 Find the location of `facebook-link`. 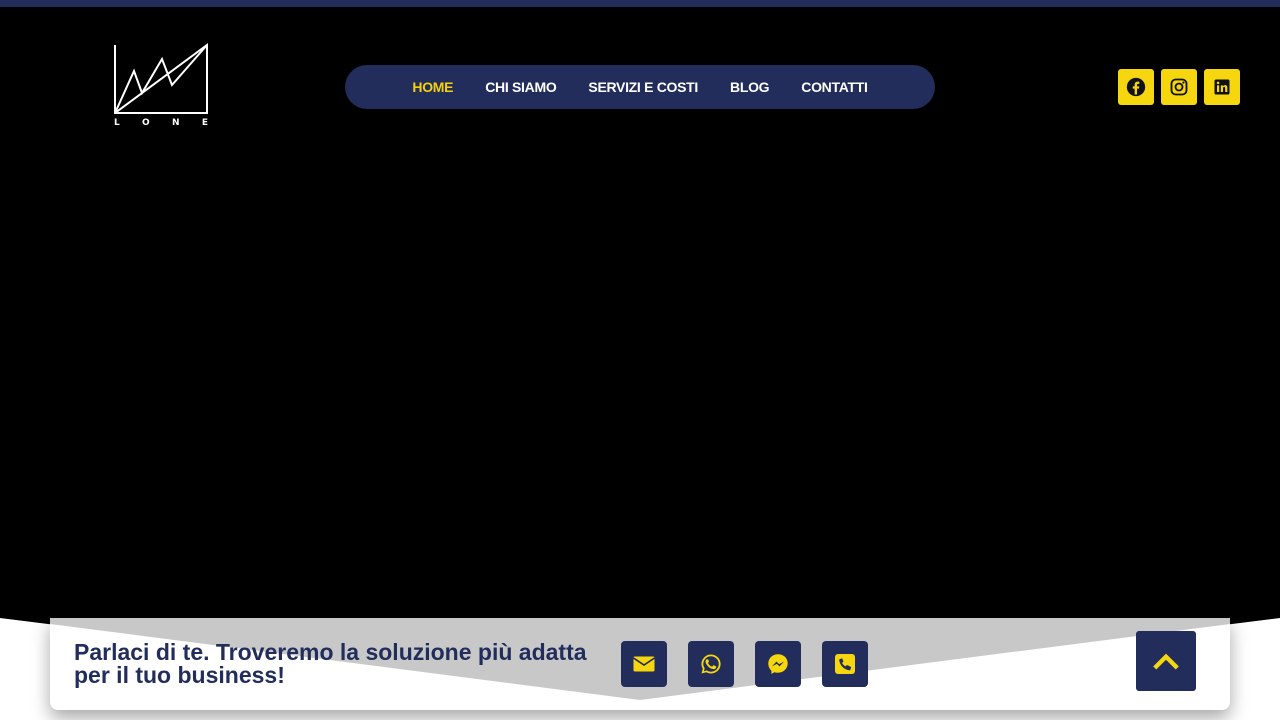

facebook-link is located at coordinates (1136, 87).